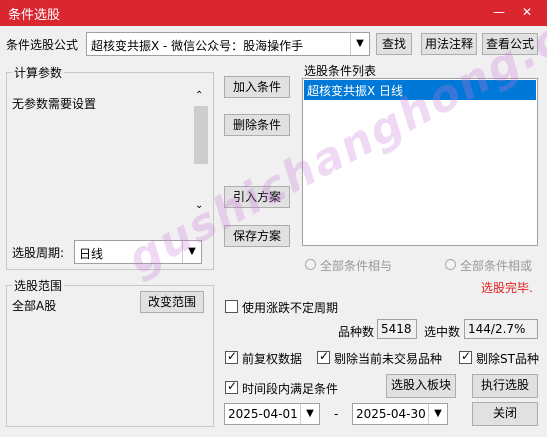  I want to click on scroll-up-icon: ⌃, so click(199, 95).